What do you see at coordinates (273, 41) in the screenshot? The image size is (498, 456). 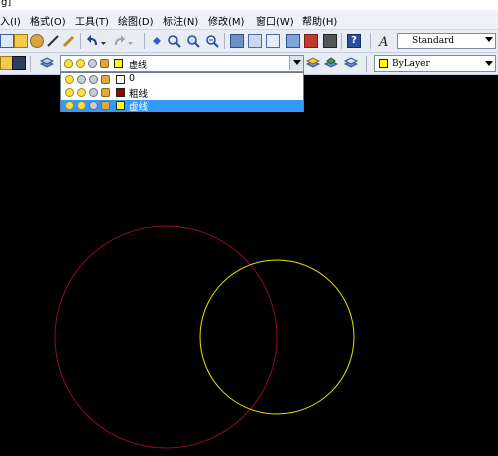 I see `tool-palettes-icon` at bounding box center [273, 41].